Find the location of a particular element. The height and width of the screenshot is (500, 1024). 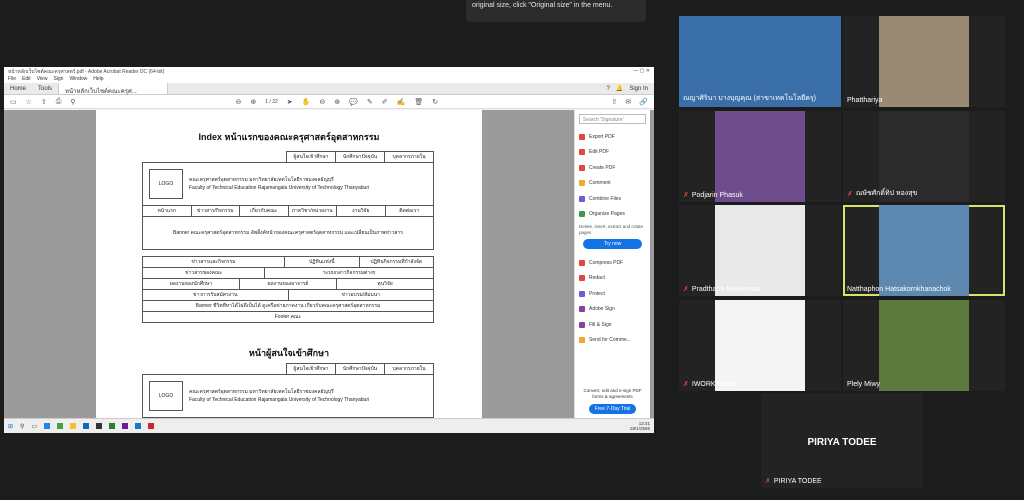

student-works: ผลงานของนักศึกษา is located at coordinates (191, 284).